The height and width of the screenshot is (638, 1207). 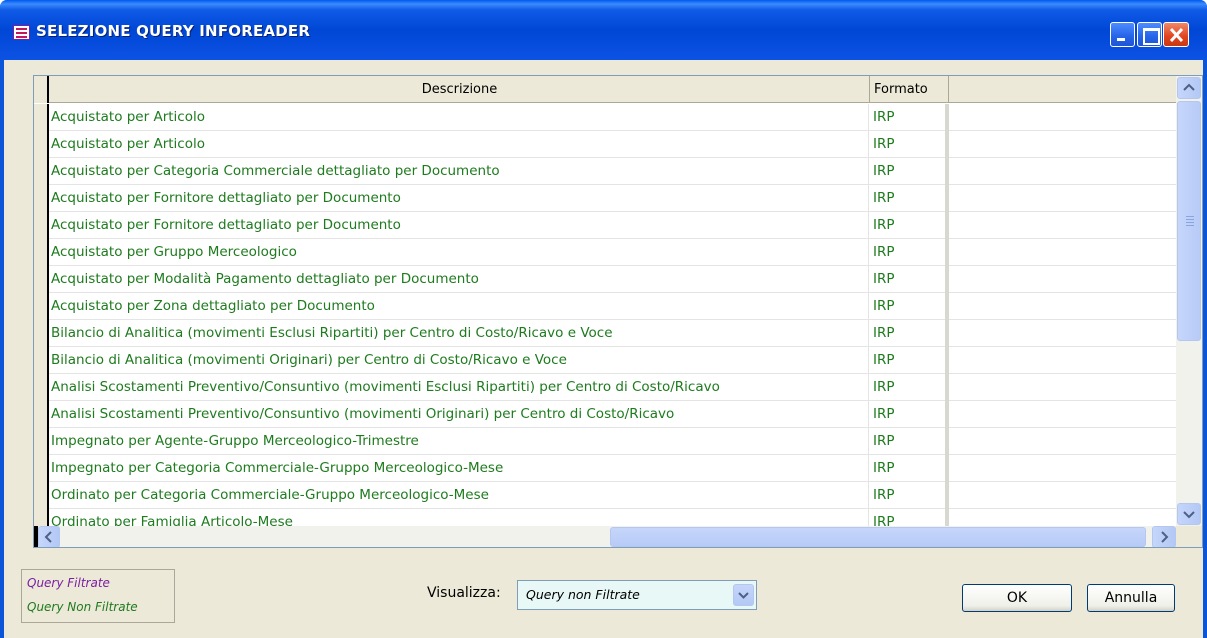 I want to click on close-icon, so click(x=1176, y=35).